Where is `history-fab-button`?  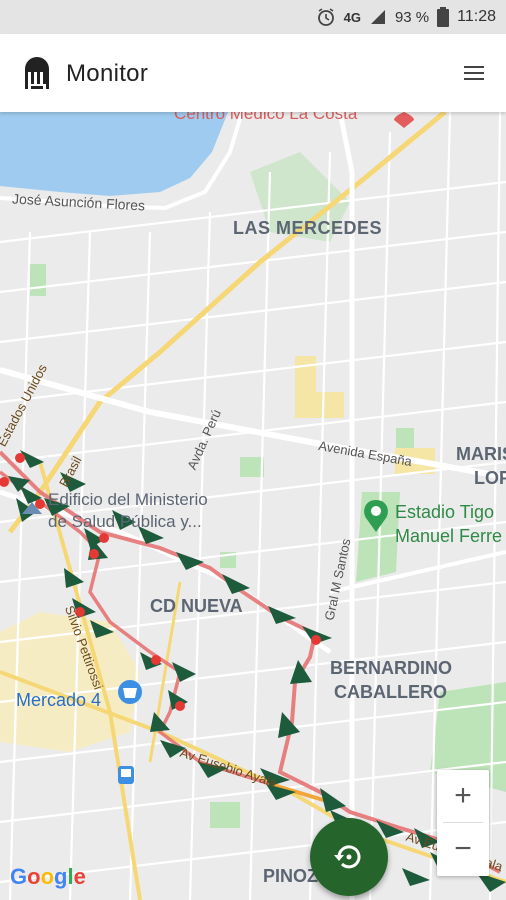 history-fab-button is located at coordinates (349, 857).